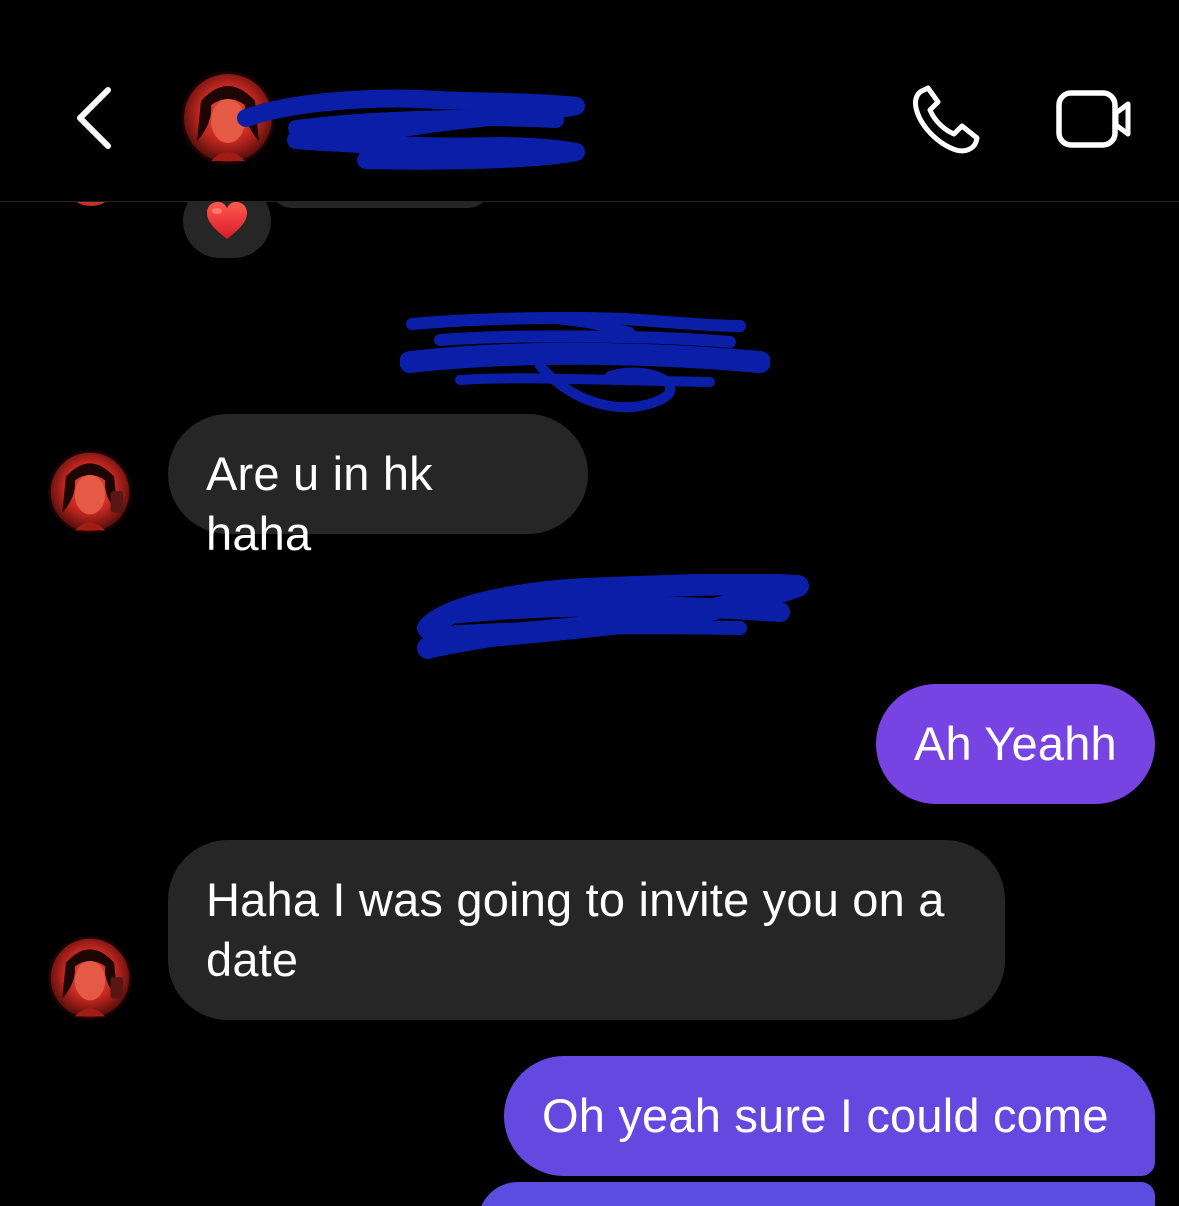 The width and height of the screenshot is (1179, 1206). Describe the element at coordinates (94, 118) in the screenshot. I see `chevron-left-icon` at that location.